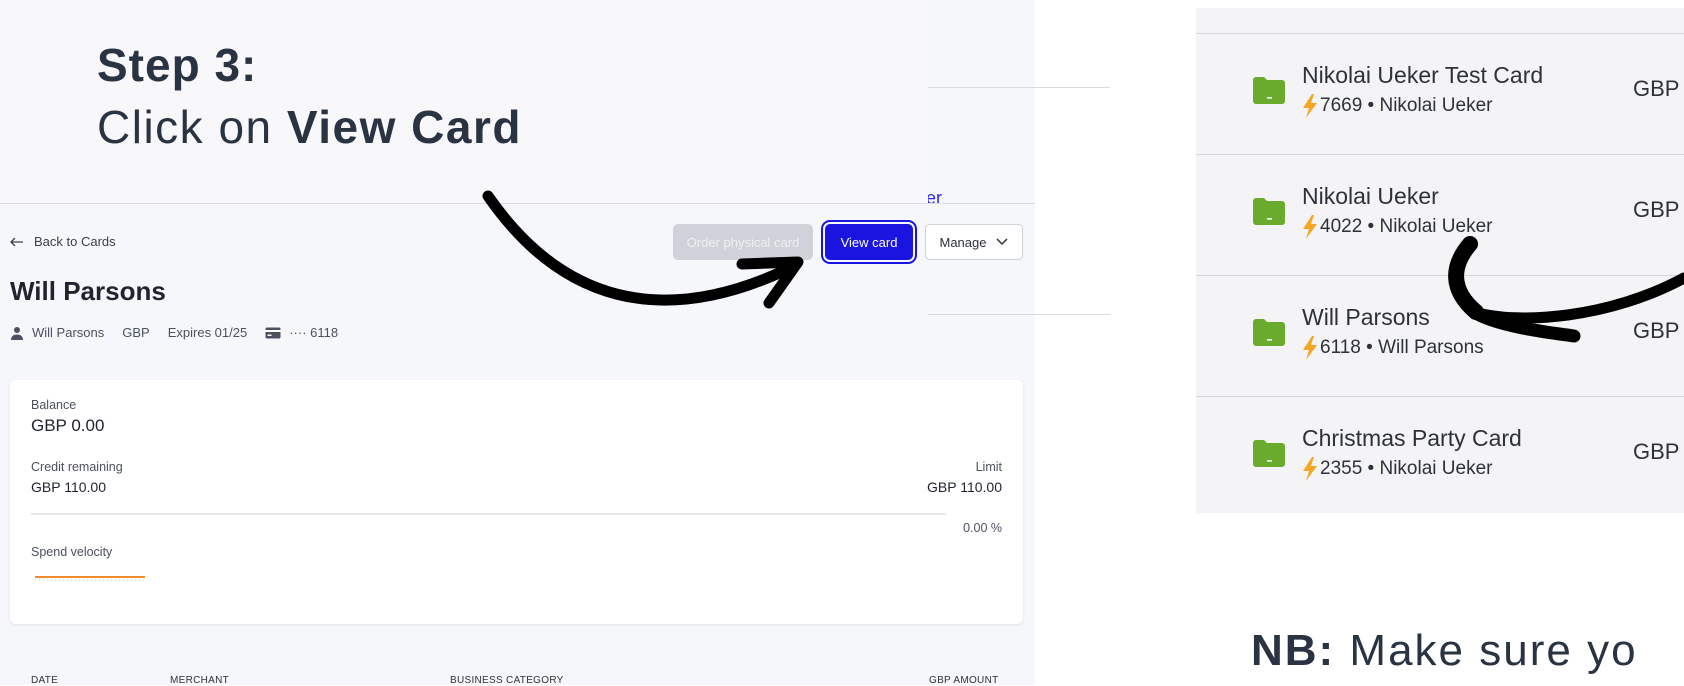  What do you see at coordinates (1566, 289) in the screenshot?
I see `arrow-to-will-parsons` at bounding box center [1566, 289].